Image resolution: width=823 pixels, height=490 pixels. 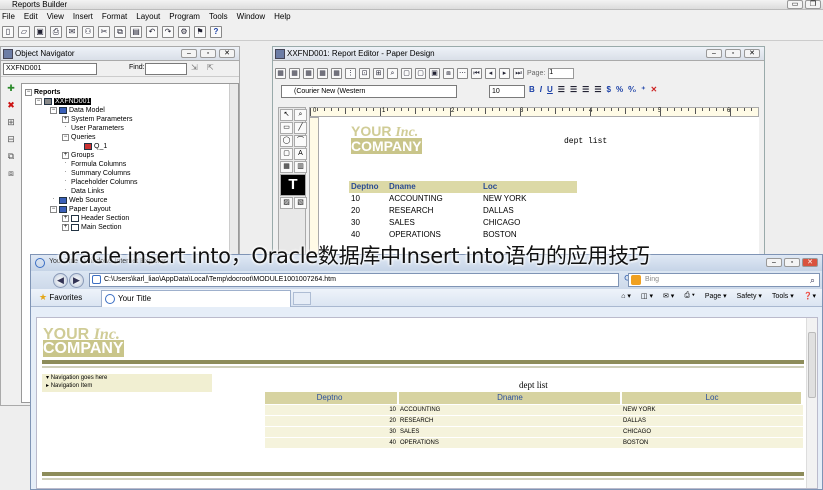 What do you see at coordinates (462, 73) in the screenshot?
I see `grid-icon: ⋯` at bounding box center [462, 73].